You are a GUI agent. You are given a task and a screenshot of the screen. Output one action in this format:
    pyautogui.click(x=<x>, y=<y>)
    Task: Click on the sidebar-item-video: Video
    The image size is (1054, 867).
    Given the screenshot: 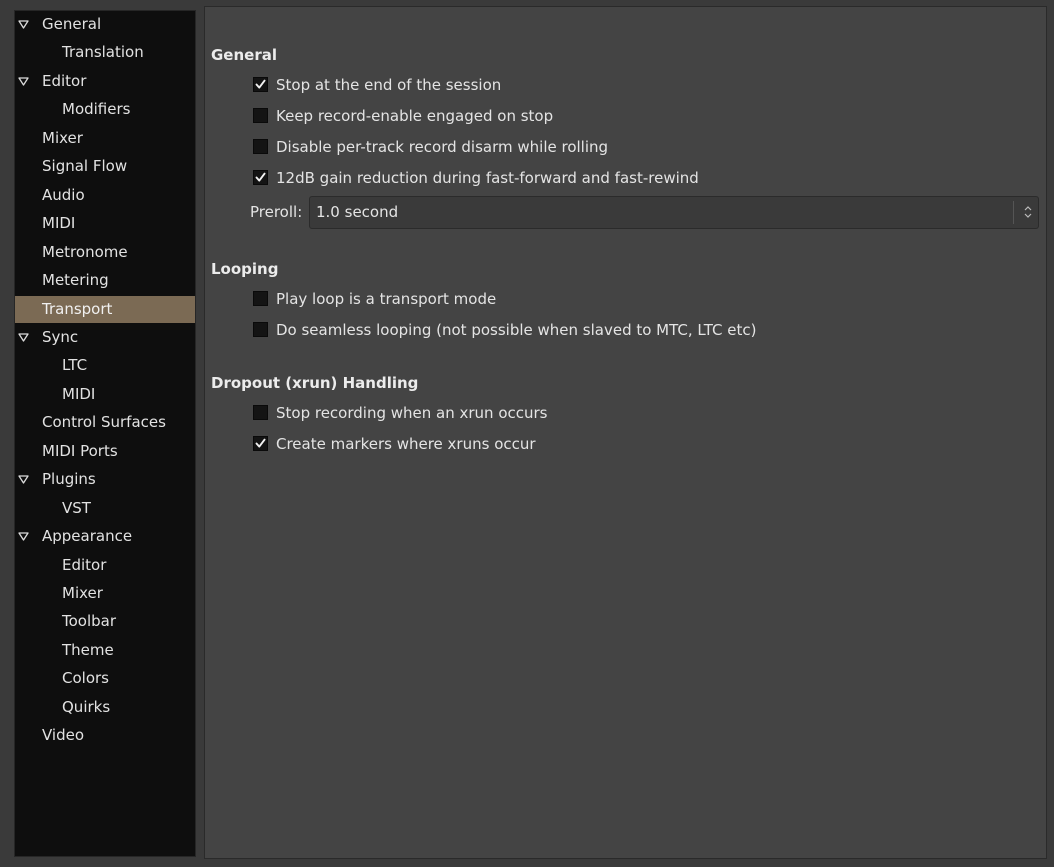 What is the action you would take?
    pyautogui.click(x=105, y=735)
    